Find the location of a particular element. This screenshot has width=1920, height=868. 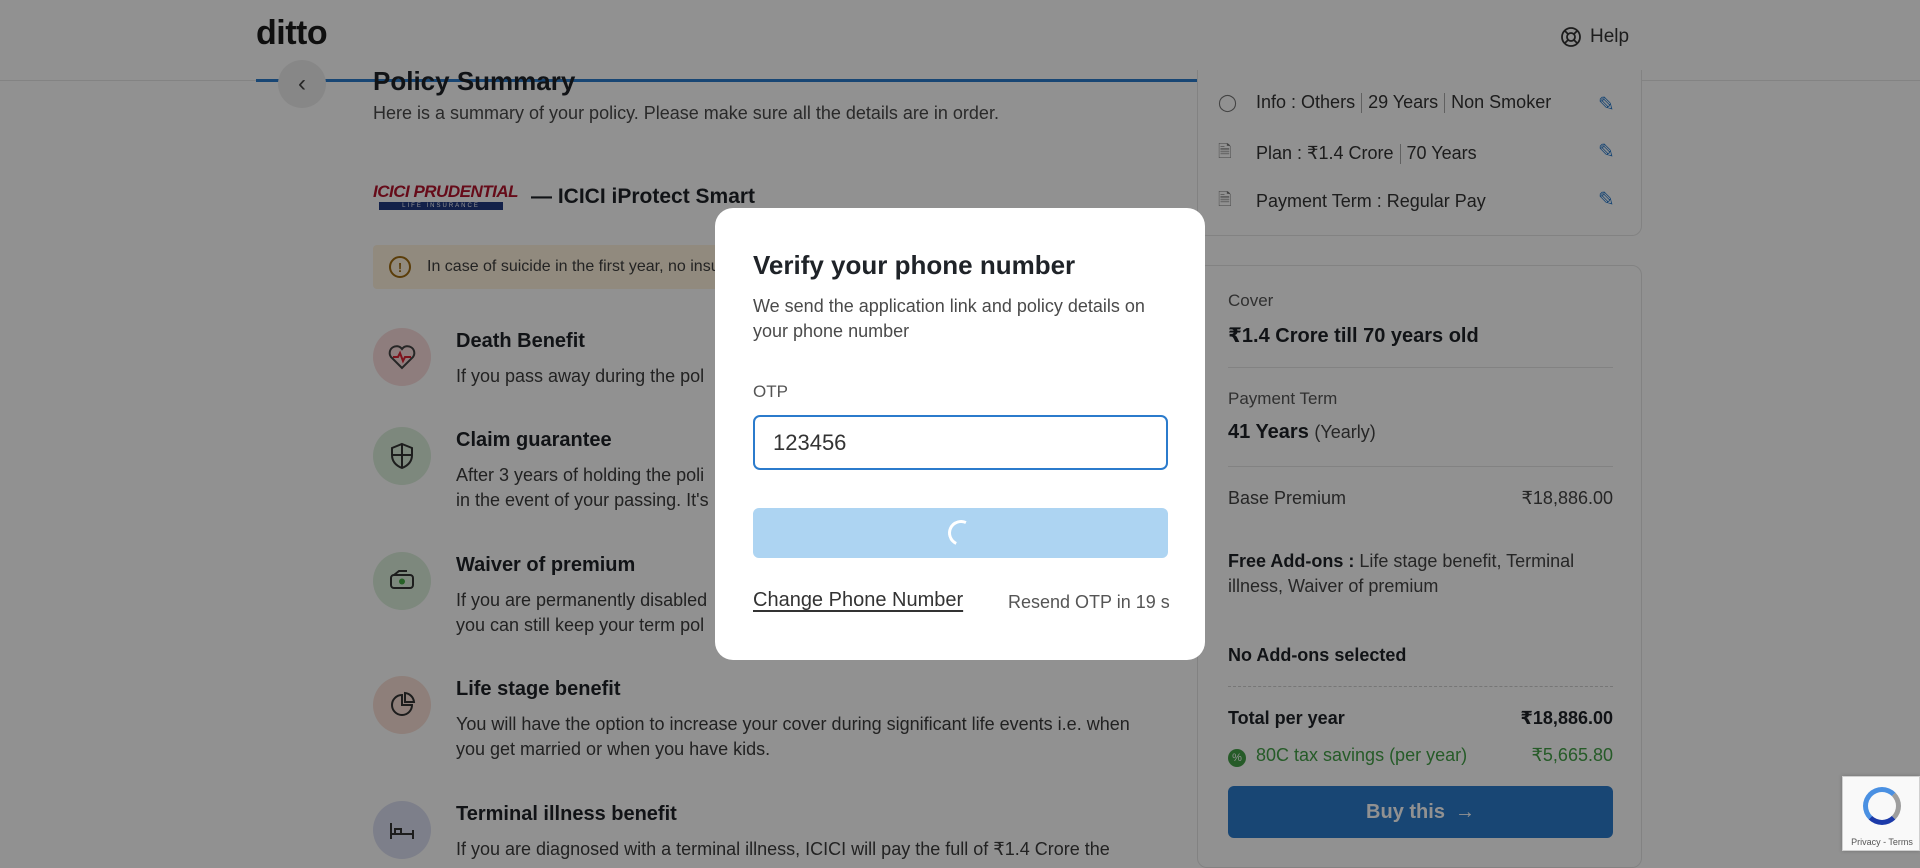

recaptcha-icon is located at coordinates (1882, 806).